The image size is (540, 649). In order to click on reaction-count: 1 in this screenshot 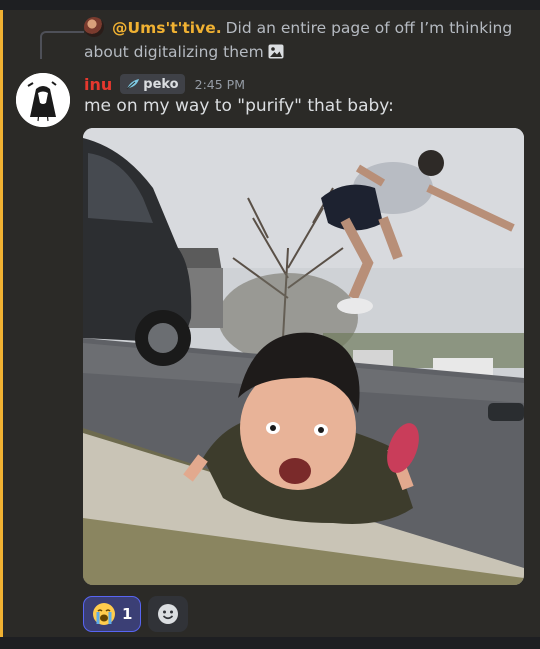, I will do `click(127, 614)`.